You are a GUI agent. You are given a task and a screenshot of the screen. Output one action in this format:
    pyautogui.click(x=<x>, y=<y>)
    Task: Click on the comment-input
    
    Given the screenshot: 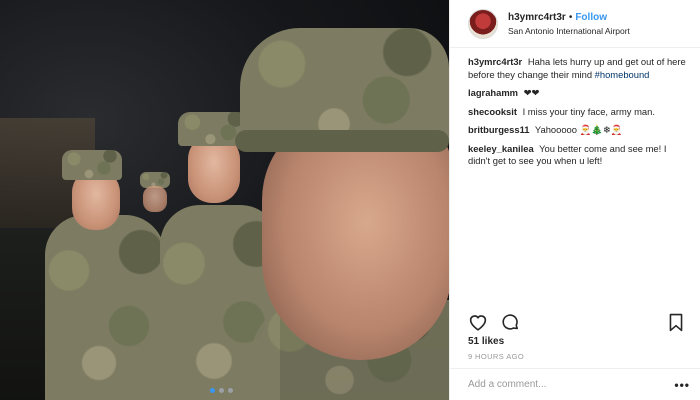 What is the action you would take?
    pyautogui.click(x=571, y=384)
    